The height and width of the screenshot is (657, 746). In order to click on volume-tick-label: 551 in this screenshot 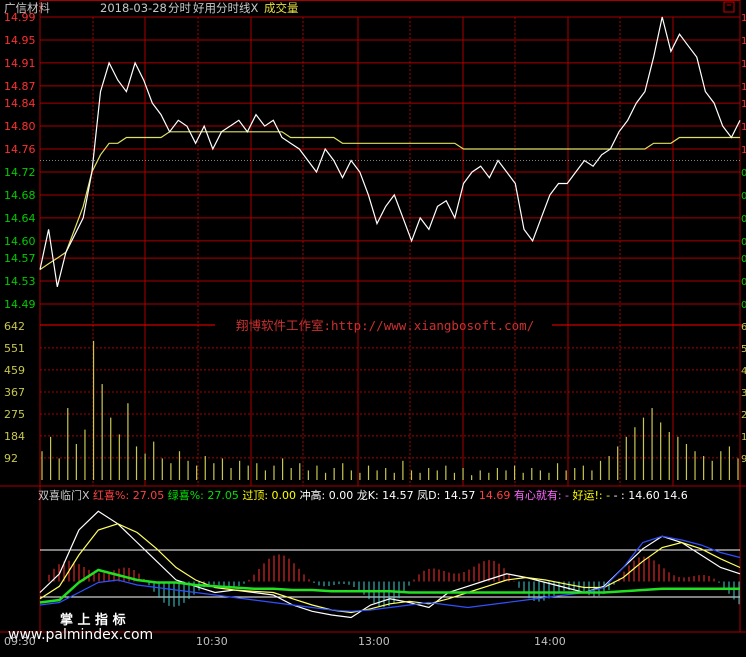, I will do `click(14, 348)`.